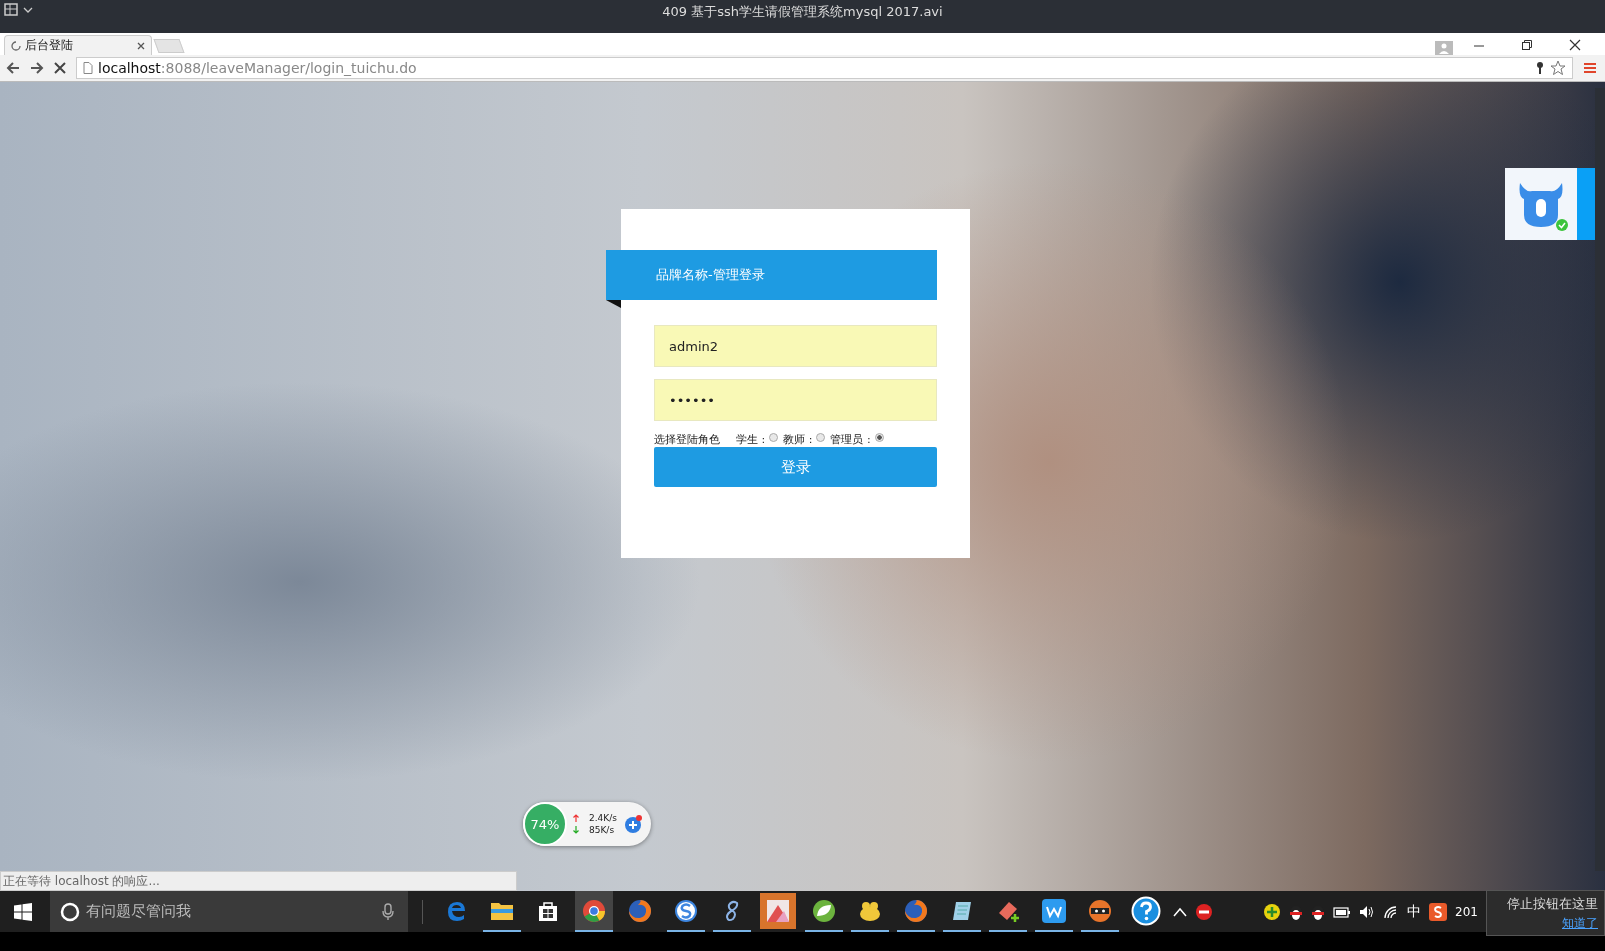 The height and width of the screenshot is (951, 1605). What do you see at coordinates (1540, 68) in the screenshot?
I see `key-icon` at bounding box center [1540, 68].